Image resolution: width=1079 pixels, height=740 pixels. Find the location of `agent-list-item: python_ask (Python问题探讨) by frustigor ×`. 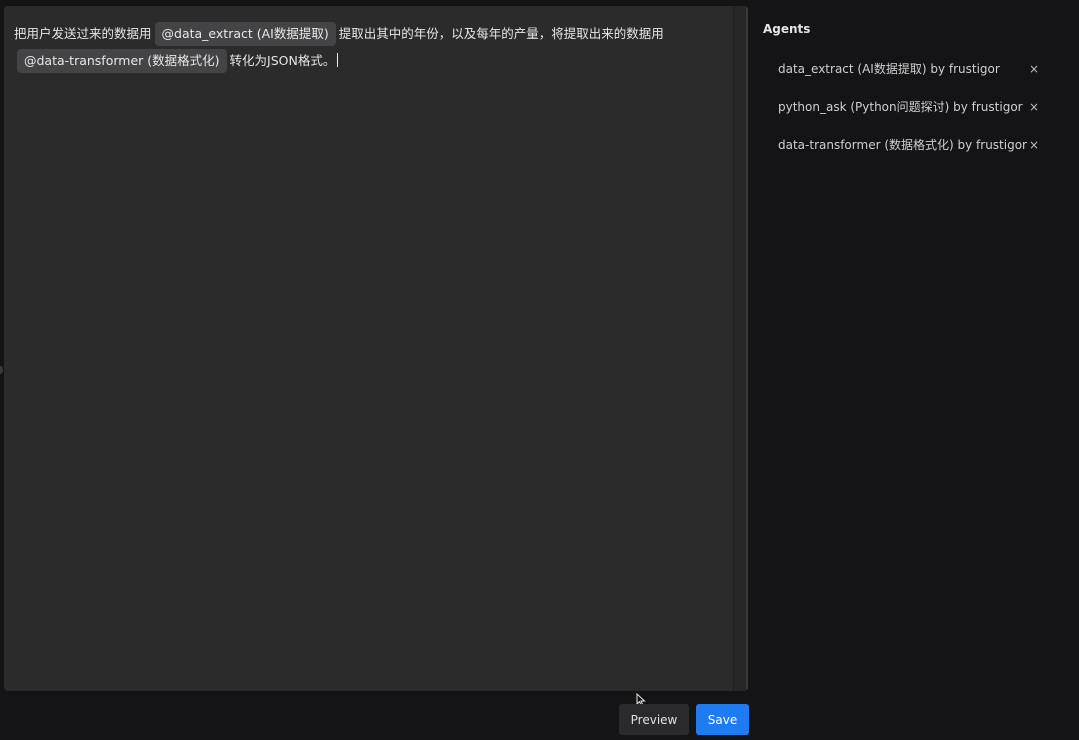

agent-list-item: python_ask (Python问题探讨) by frustigor × is located at coordinates (913, 117).